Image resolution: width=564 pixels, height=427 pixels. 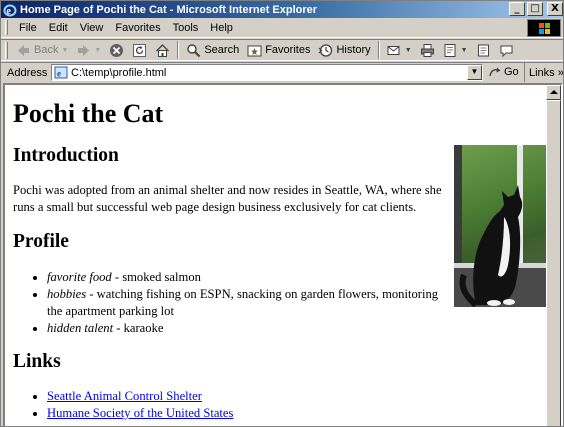 I want to click on page-title: Pochi the Cat, so click(x=88, y=113).